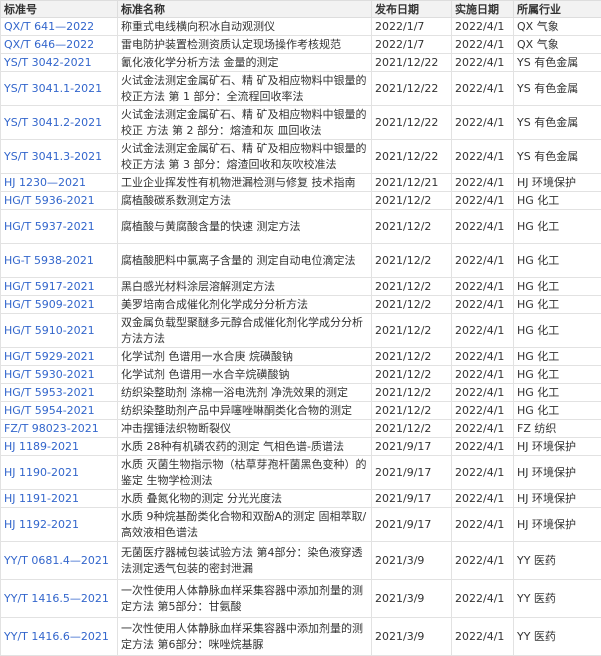 The height and width of the screenshot is (656, 601). What do you see at coordinates (59, 157) in the screenshot?
I see `standard-code-link: YS/T 3041.3-2021` at bounding box center [59, 157].